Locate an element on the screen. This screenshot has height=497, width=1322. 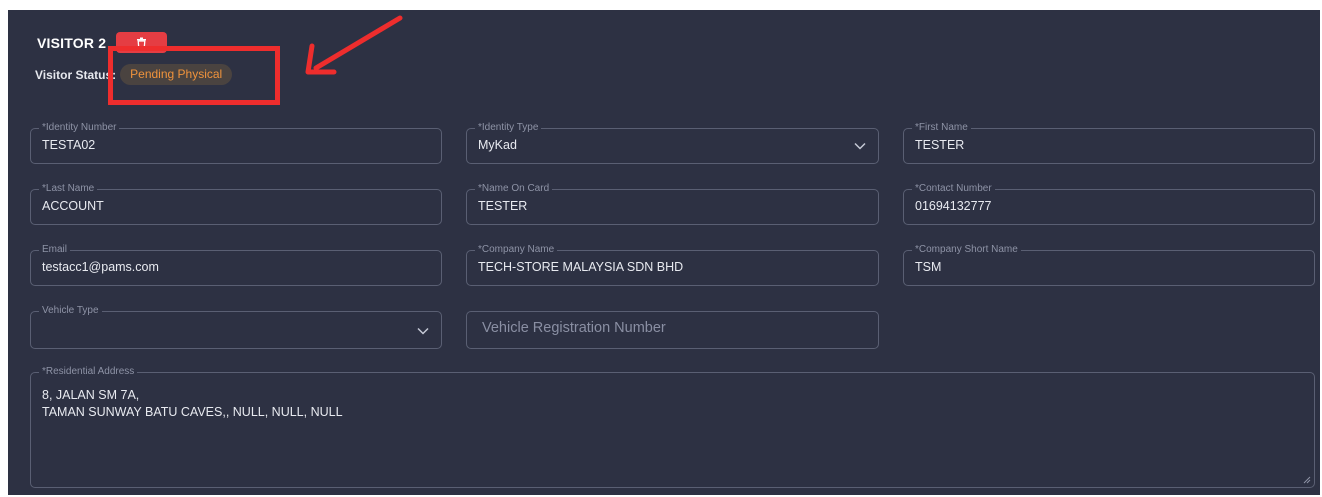
company-short-name-value: TSM is located at coordinates (928, 267).